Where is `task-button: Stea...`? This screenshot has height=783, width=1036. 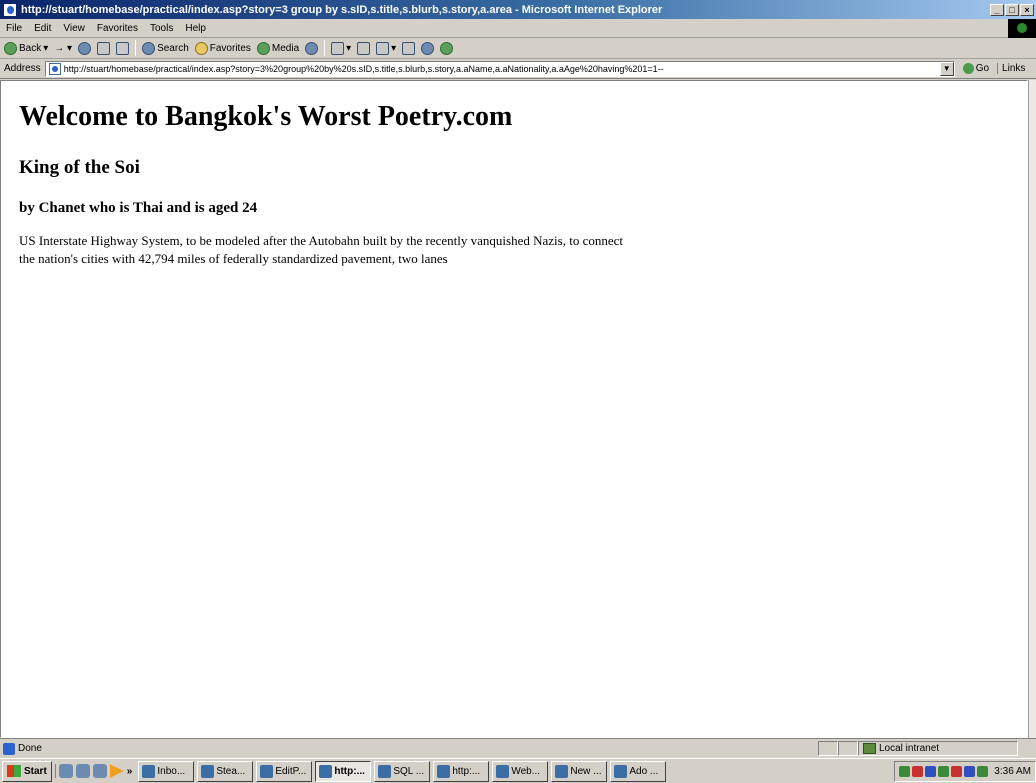 task-button: Stea... is located at coordinates (225, 771).